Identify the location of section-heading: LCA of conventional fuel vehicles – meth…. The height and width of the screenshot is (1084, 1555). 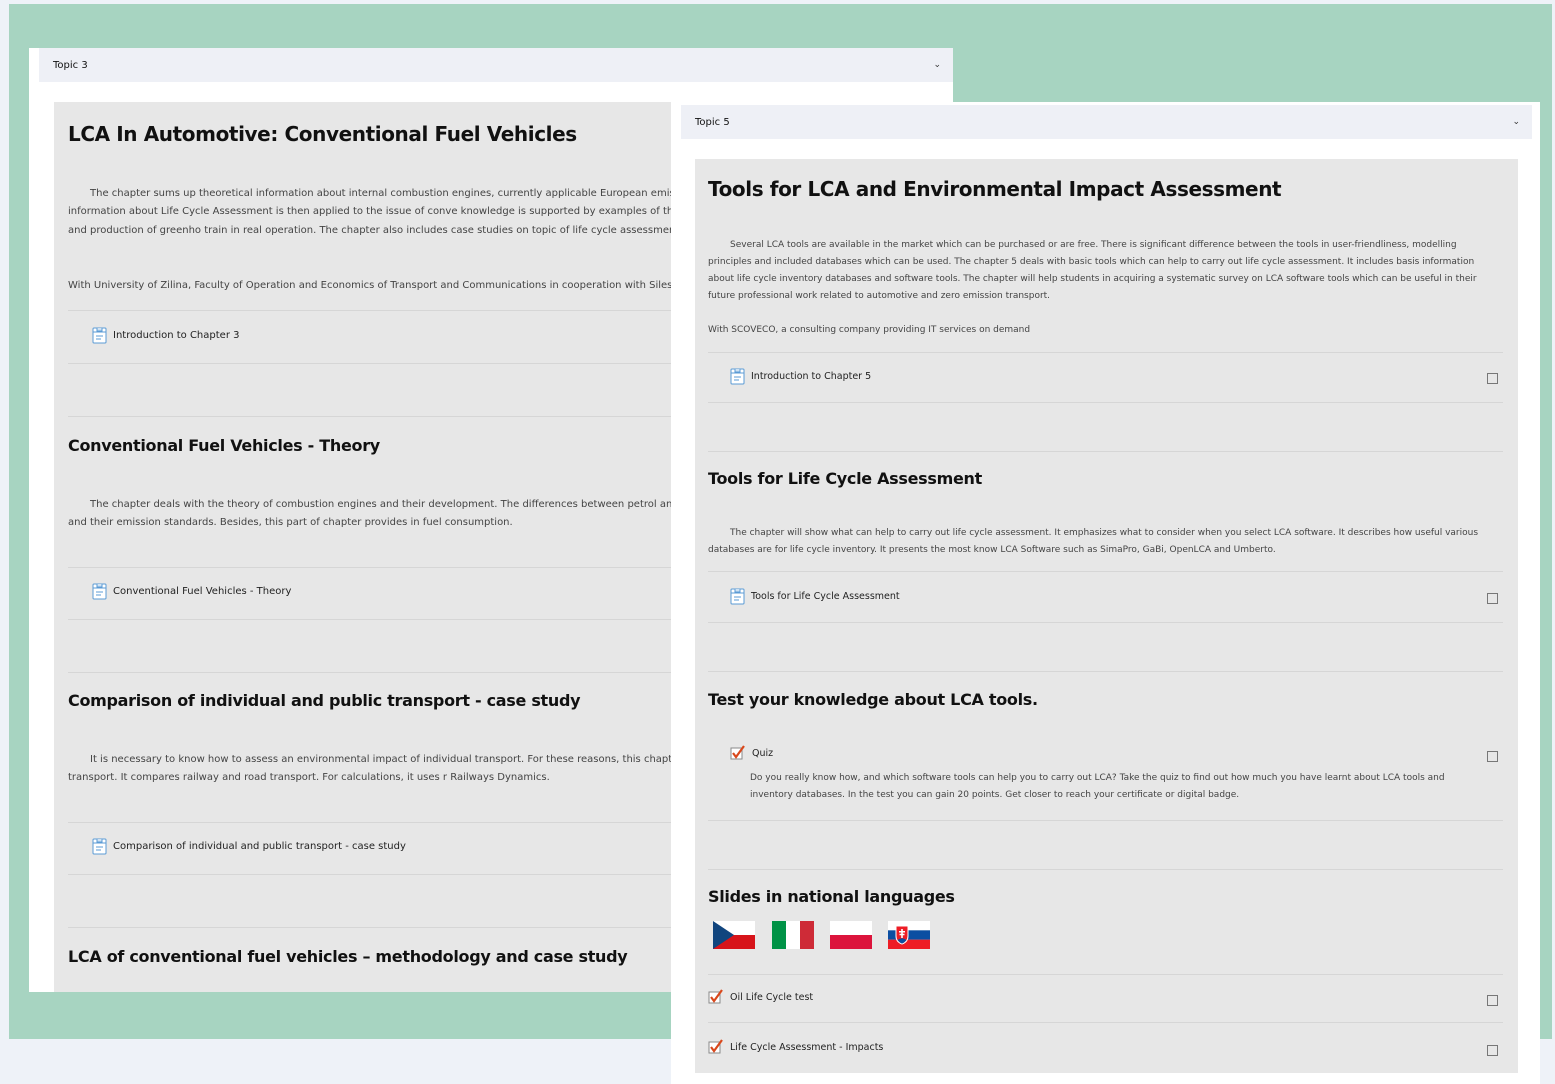
(348, 956).